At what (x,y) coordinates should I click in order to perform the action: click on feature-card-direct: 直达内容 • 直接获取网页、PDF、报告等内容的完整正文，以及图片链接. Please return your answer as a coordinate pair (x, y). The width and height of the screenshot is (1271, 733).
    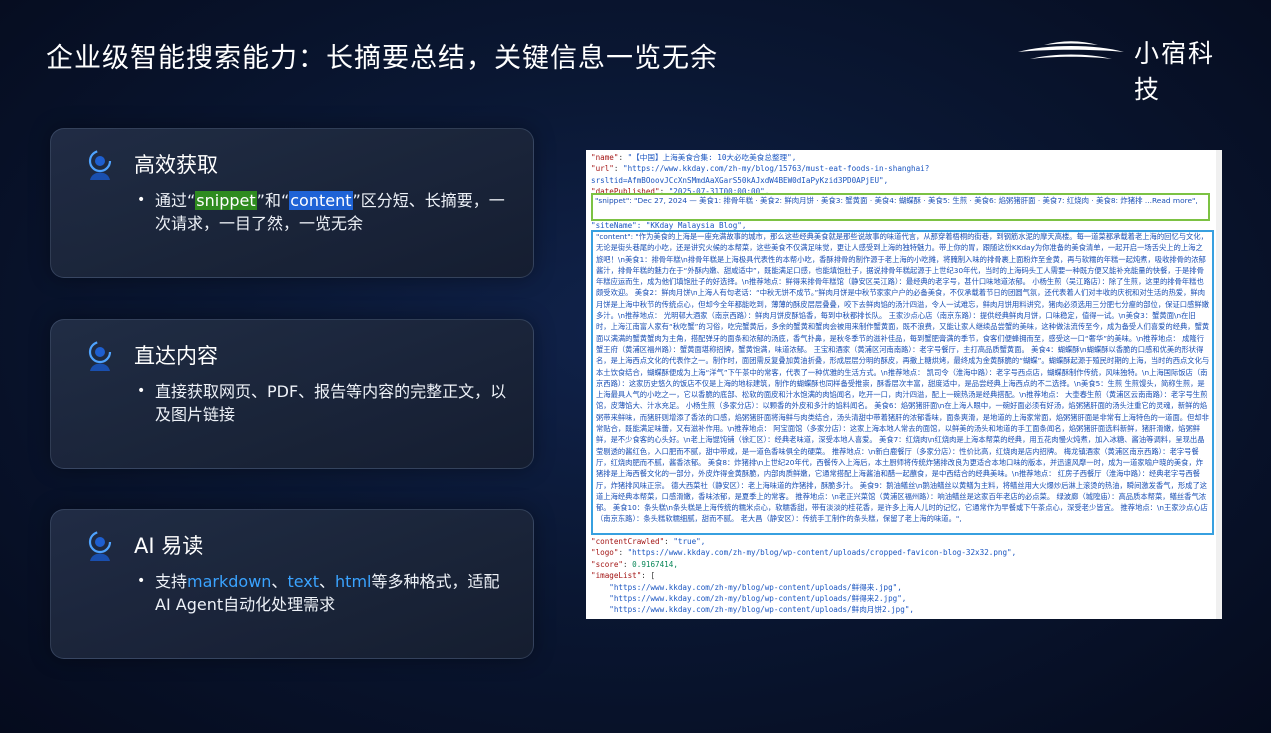
    Looking at the image, I should click on (292, 394).